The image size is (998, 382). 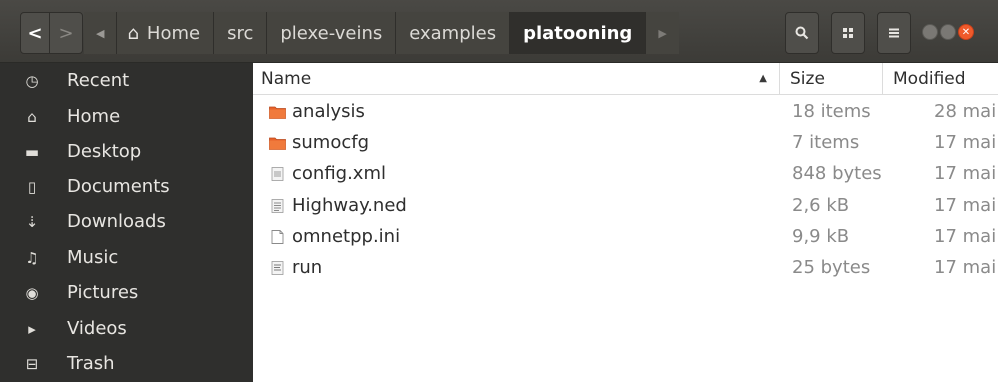 What do you see at coordinates (32, 328) in the screenshot?
I see `video-icon: ▸` at bounding box center [32, 328].